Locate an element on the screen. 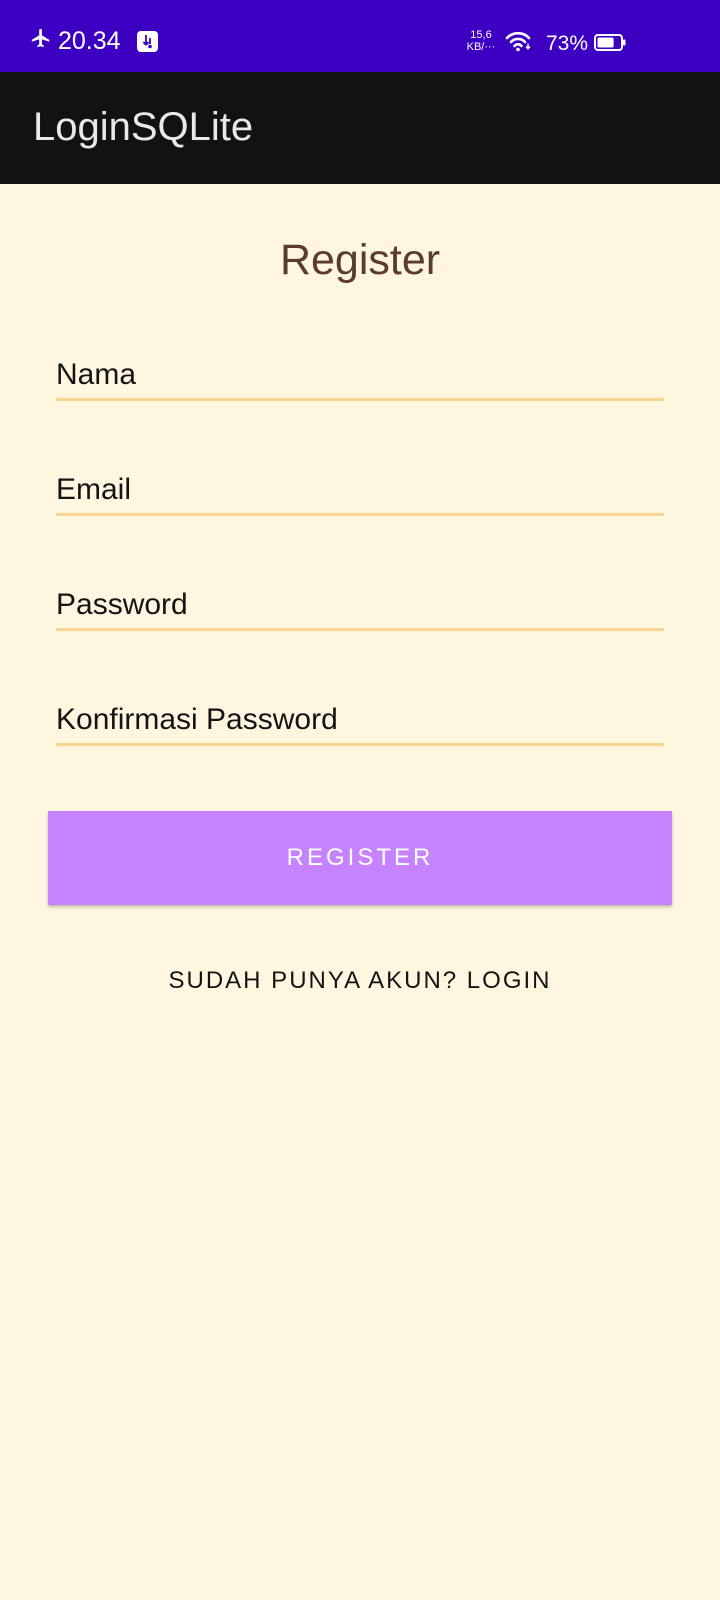  confirm-password-field: Konfirmasi Password is located at coordinates (360, 722).